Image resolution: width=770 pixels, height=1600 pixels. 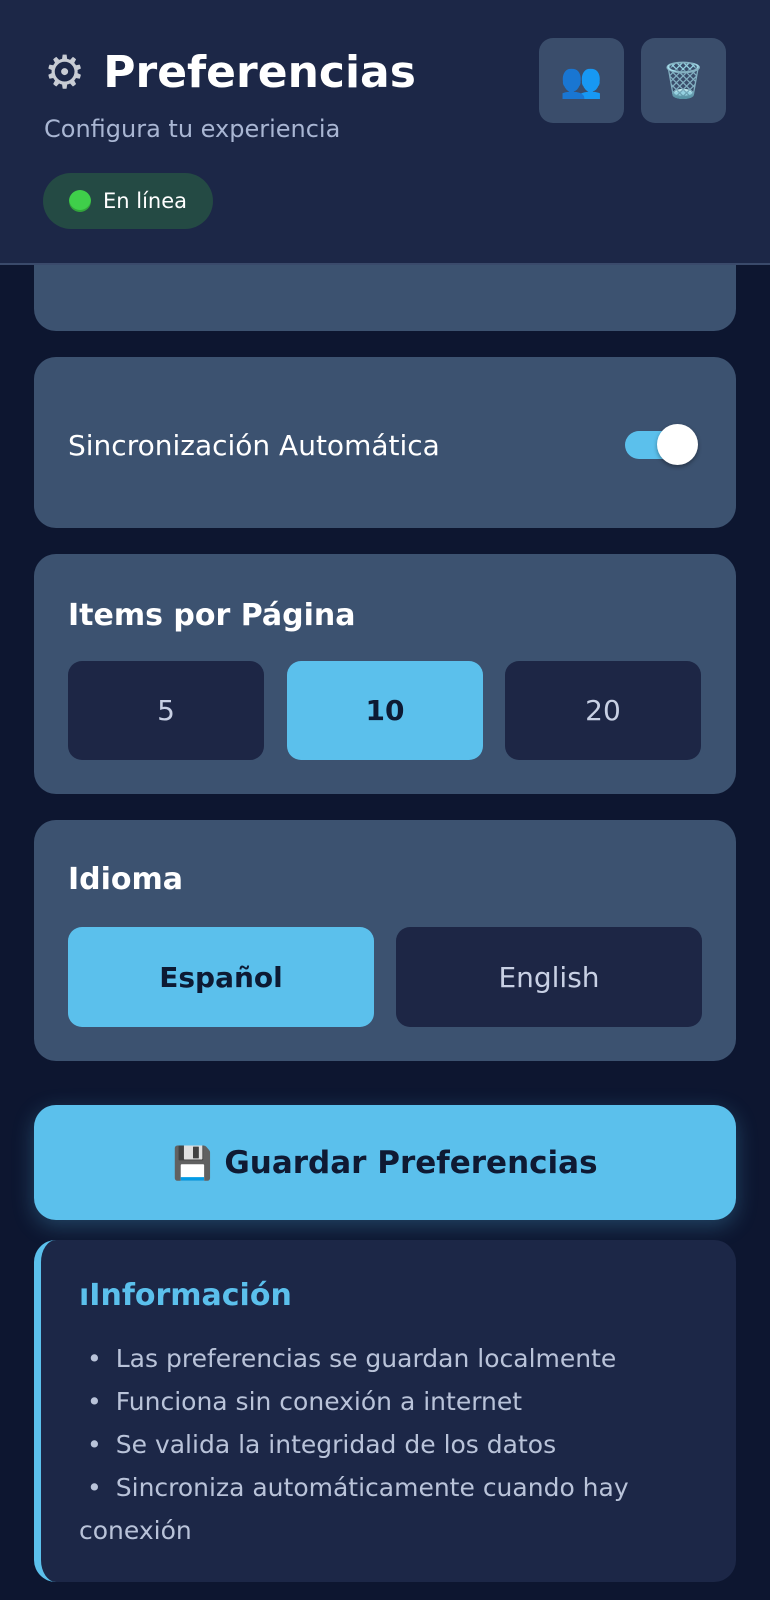 I want to click on page-title: Preferencias, so click(x=259, y=72).